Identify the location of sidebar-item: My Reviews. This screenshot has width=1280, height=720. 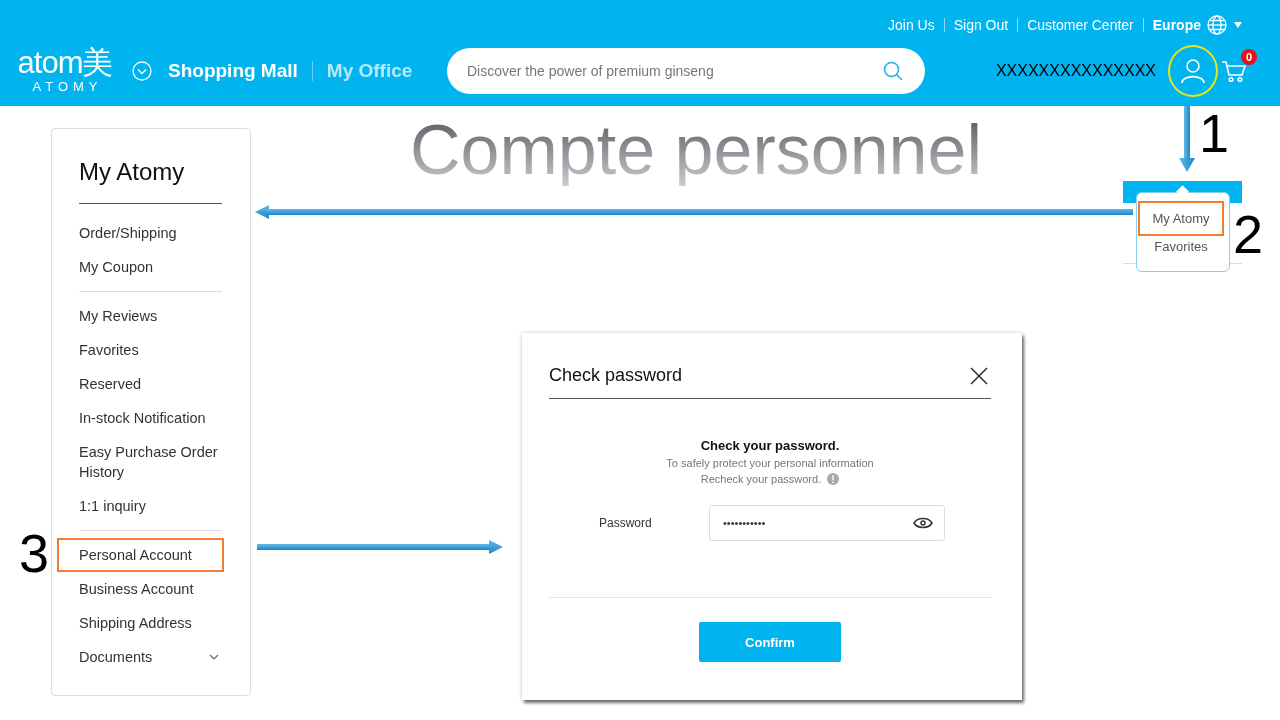
(140, 316).